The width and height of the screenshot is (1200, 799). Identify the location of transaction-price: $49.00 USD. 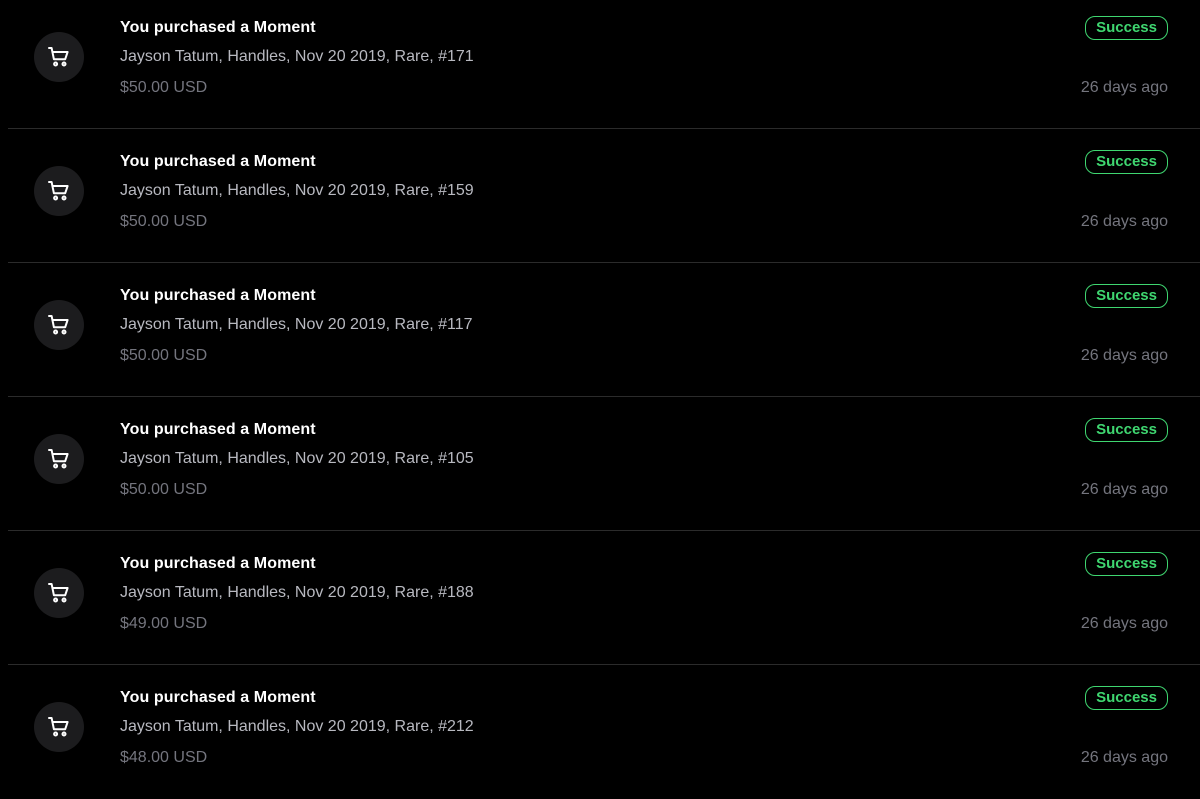
(164, 623).